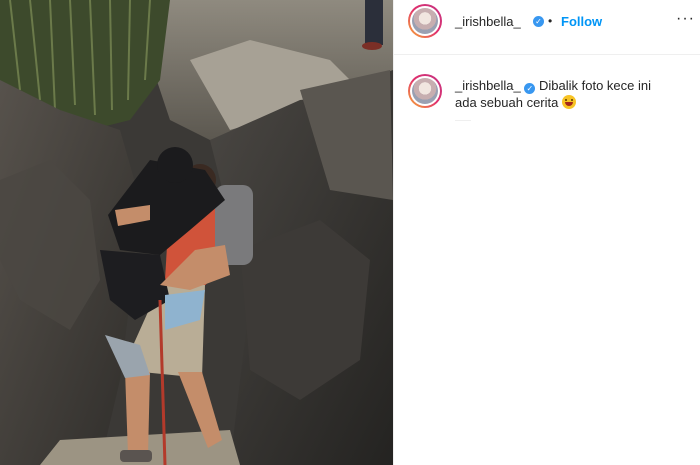  What do you see at coordinates (538, 21) in the screenshot?
I see `verified-badge-icon: ✓` at bounding box center [538, 21].